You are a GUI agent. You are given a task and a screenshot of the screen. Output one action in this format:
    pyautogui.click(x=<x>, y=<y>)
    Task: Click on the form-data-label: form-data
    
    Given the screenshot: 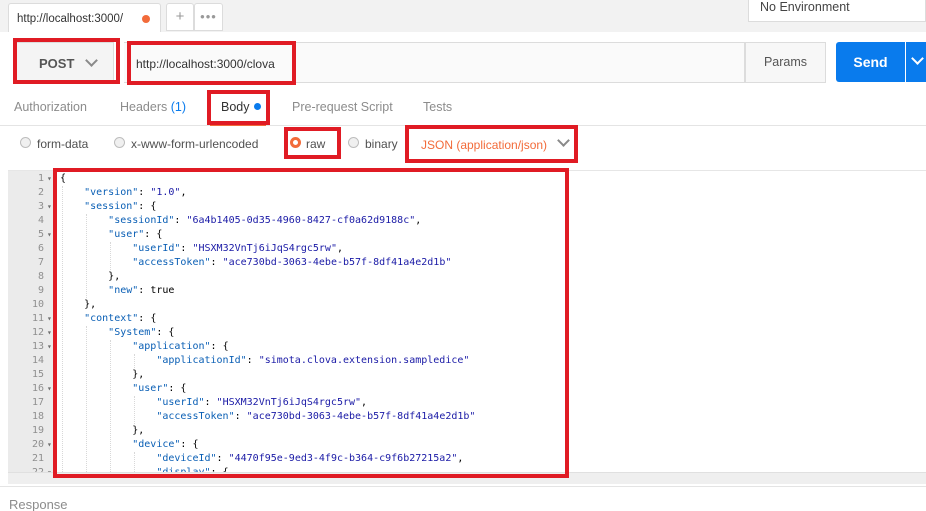 What is the action you would take?
    pyautogui.click(x=63, y=144)
    